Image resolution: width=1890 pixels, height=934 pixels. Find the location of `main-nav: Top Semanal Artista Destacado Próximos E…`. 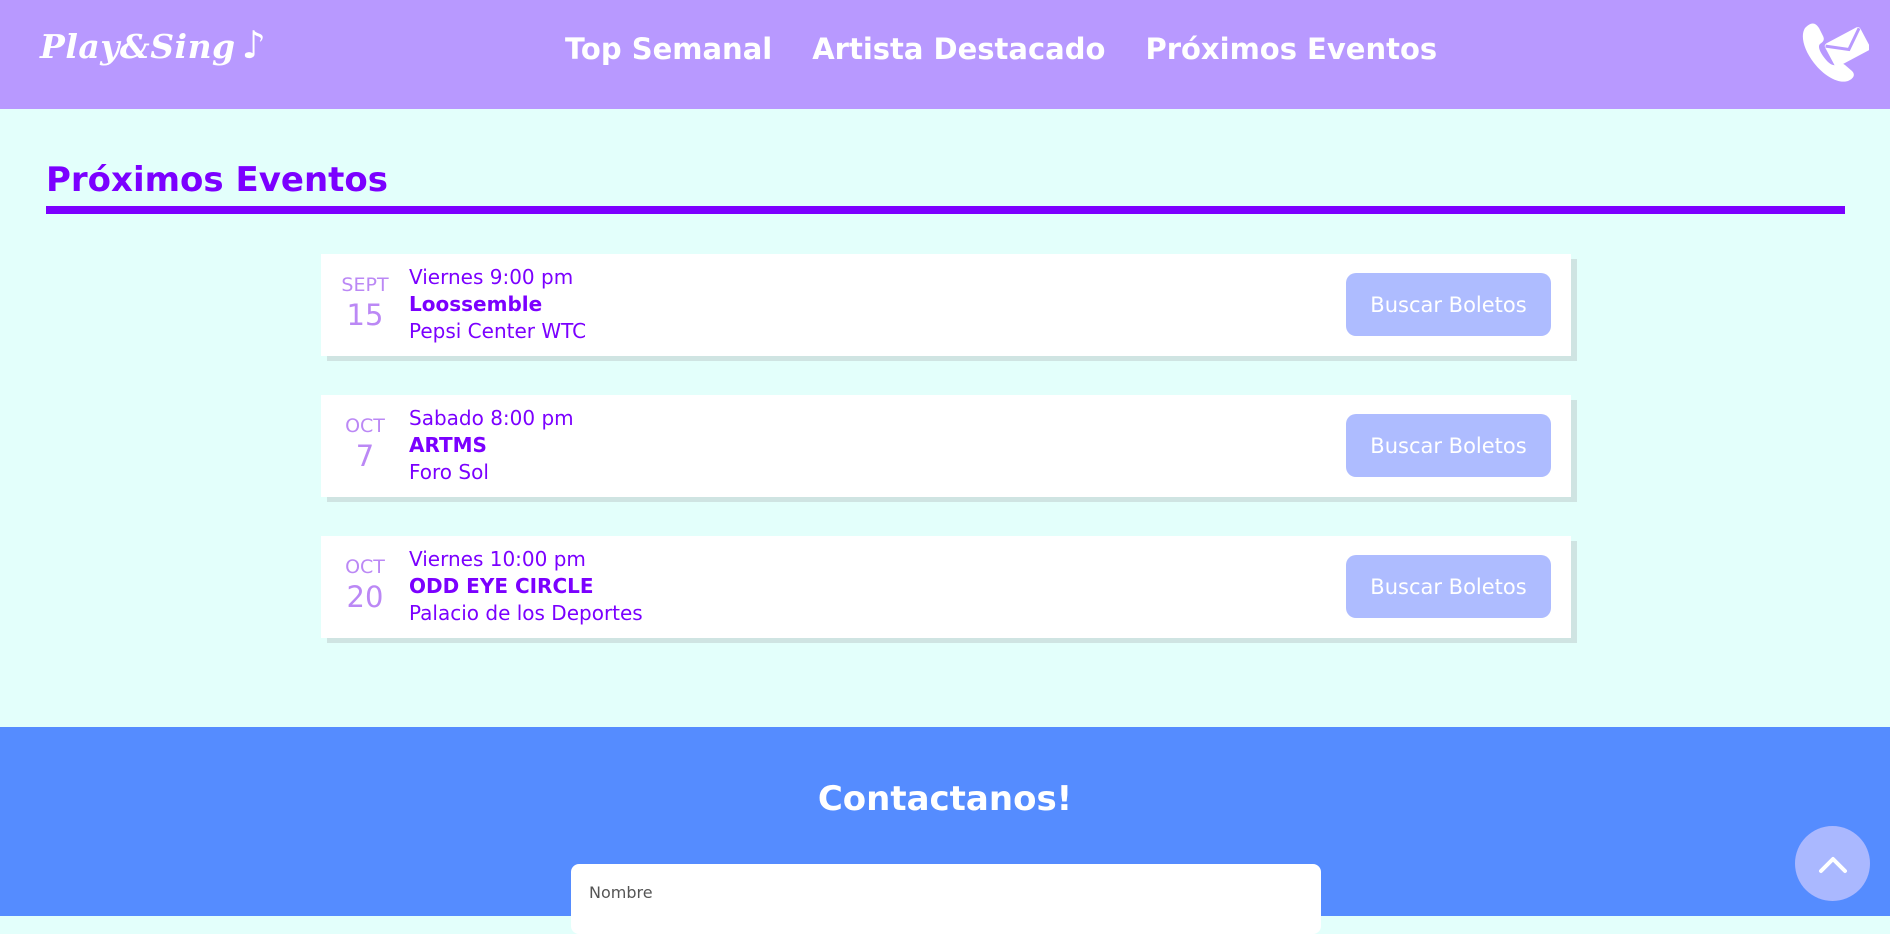

main-nav: Top Semanal Artista Destacado Próximos E… is located at coordinates (1001, 49).